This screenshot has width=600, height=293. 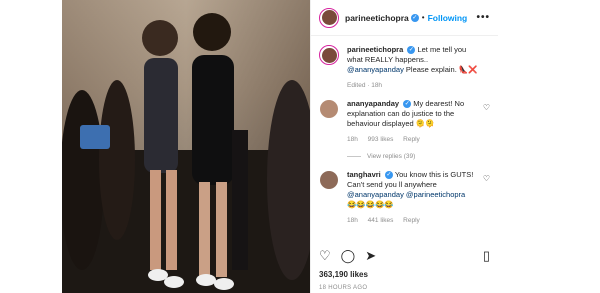 What do you see at coordinates (441, 69) in the screenshot?
I see `caption-text-after: Please explain. 👠❌` at bounding box center [441, 69].